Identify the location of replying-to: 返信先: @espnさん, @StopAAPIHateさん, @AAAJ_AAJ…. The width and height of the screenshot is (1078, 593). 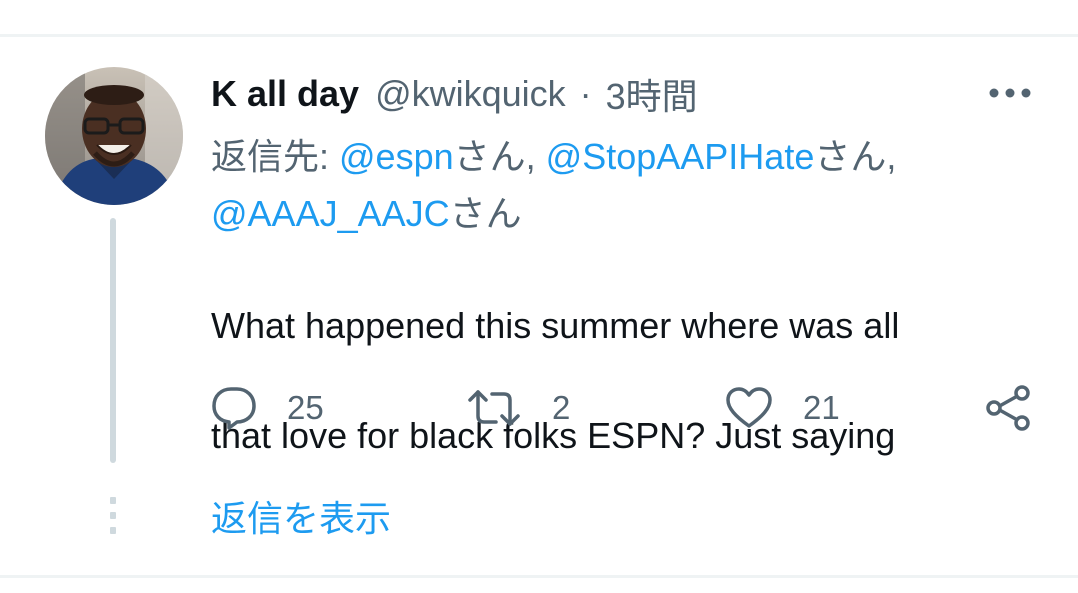
(621, 185).